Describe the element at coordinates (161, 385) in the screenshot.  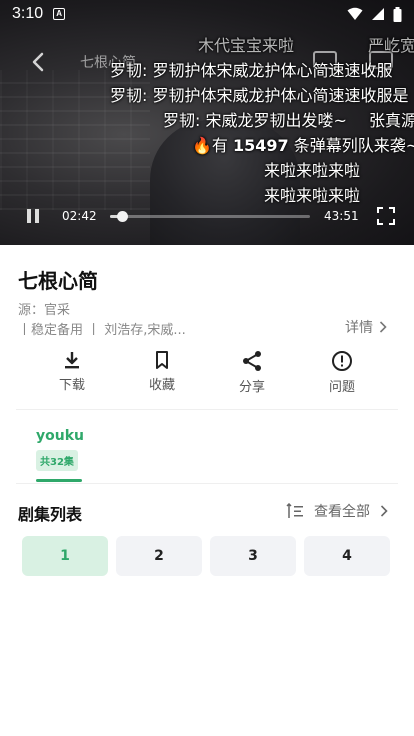
I see `favorite-label: 收藏` at that location.